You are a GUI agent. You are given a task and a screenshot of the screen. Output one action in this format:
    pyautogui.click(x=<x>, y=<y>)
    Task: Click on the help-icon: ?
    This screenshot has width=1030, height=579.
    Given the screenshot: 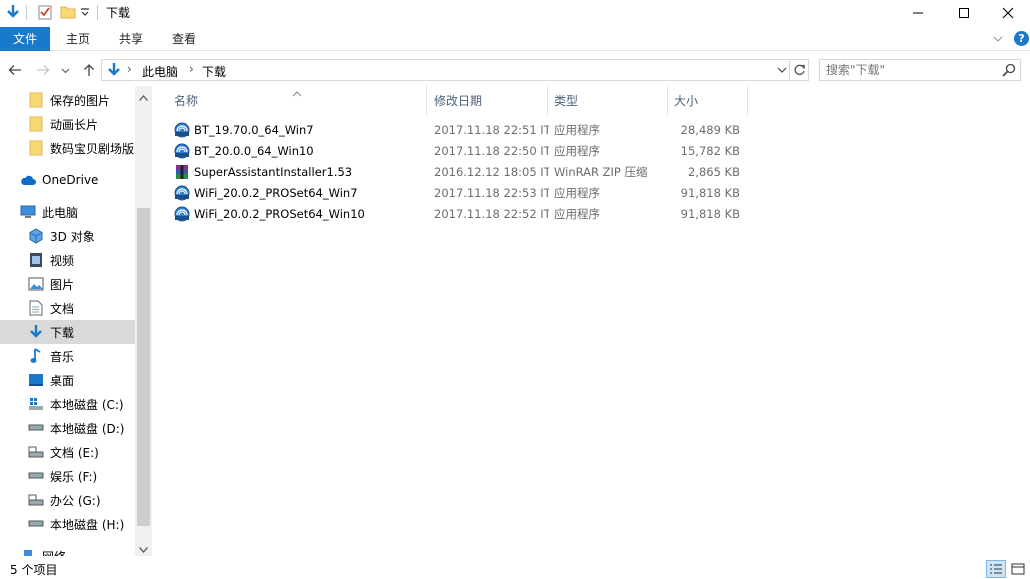 What is the action you would take?
    pyautogui.click(x=1021, y=38)
    